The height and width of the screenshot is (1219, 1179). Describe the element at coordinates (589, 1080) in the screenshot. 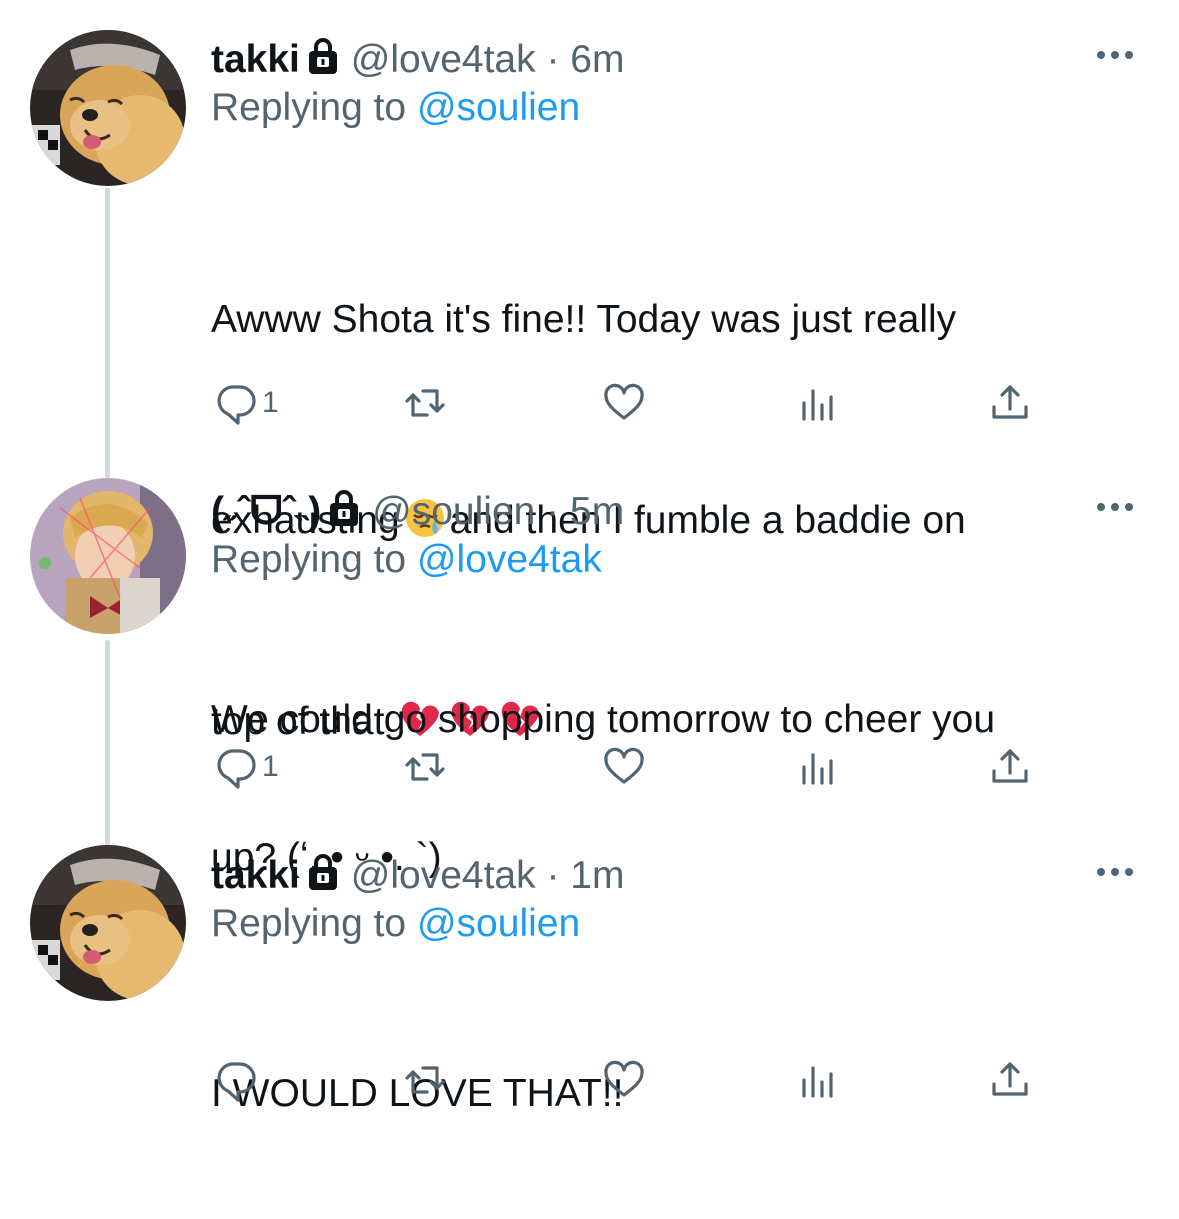

I see `tweet-actions` at that location.